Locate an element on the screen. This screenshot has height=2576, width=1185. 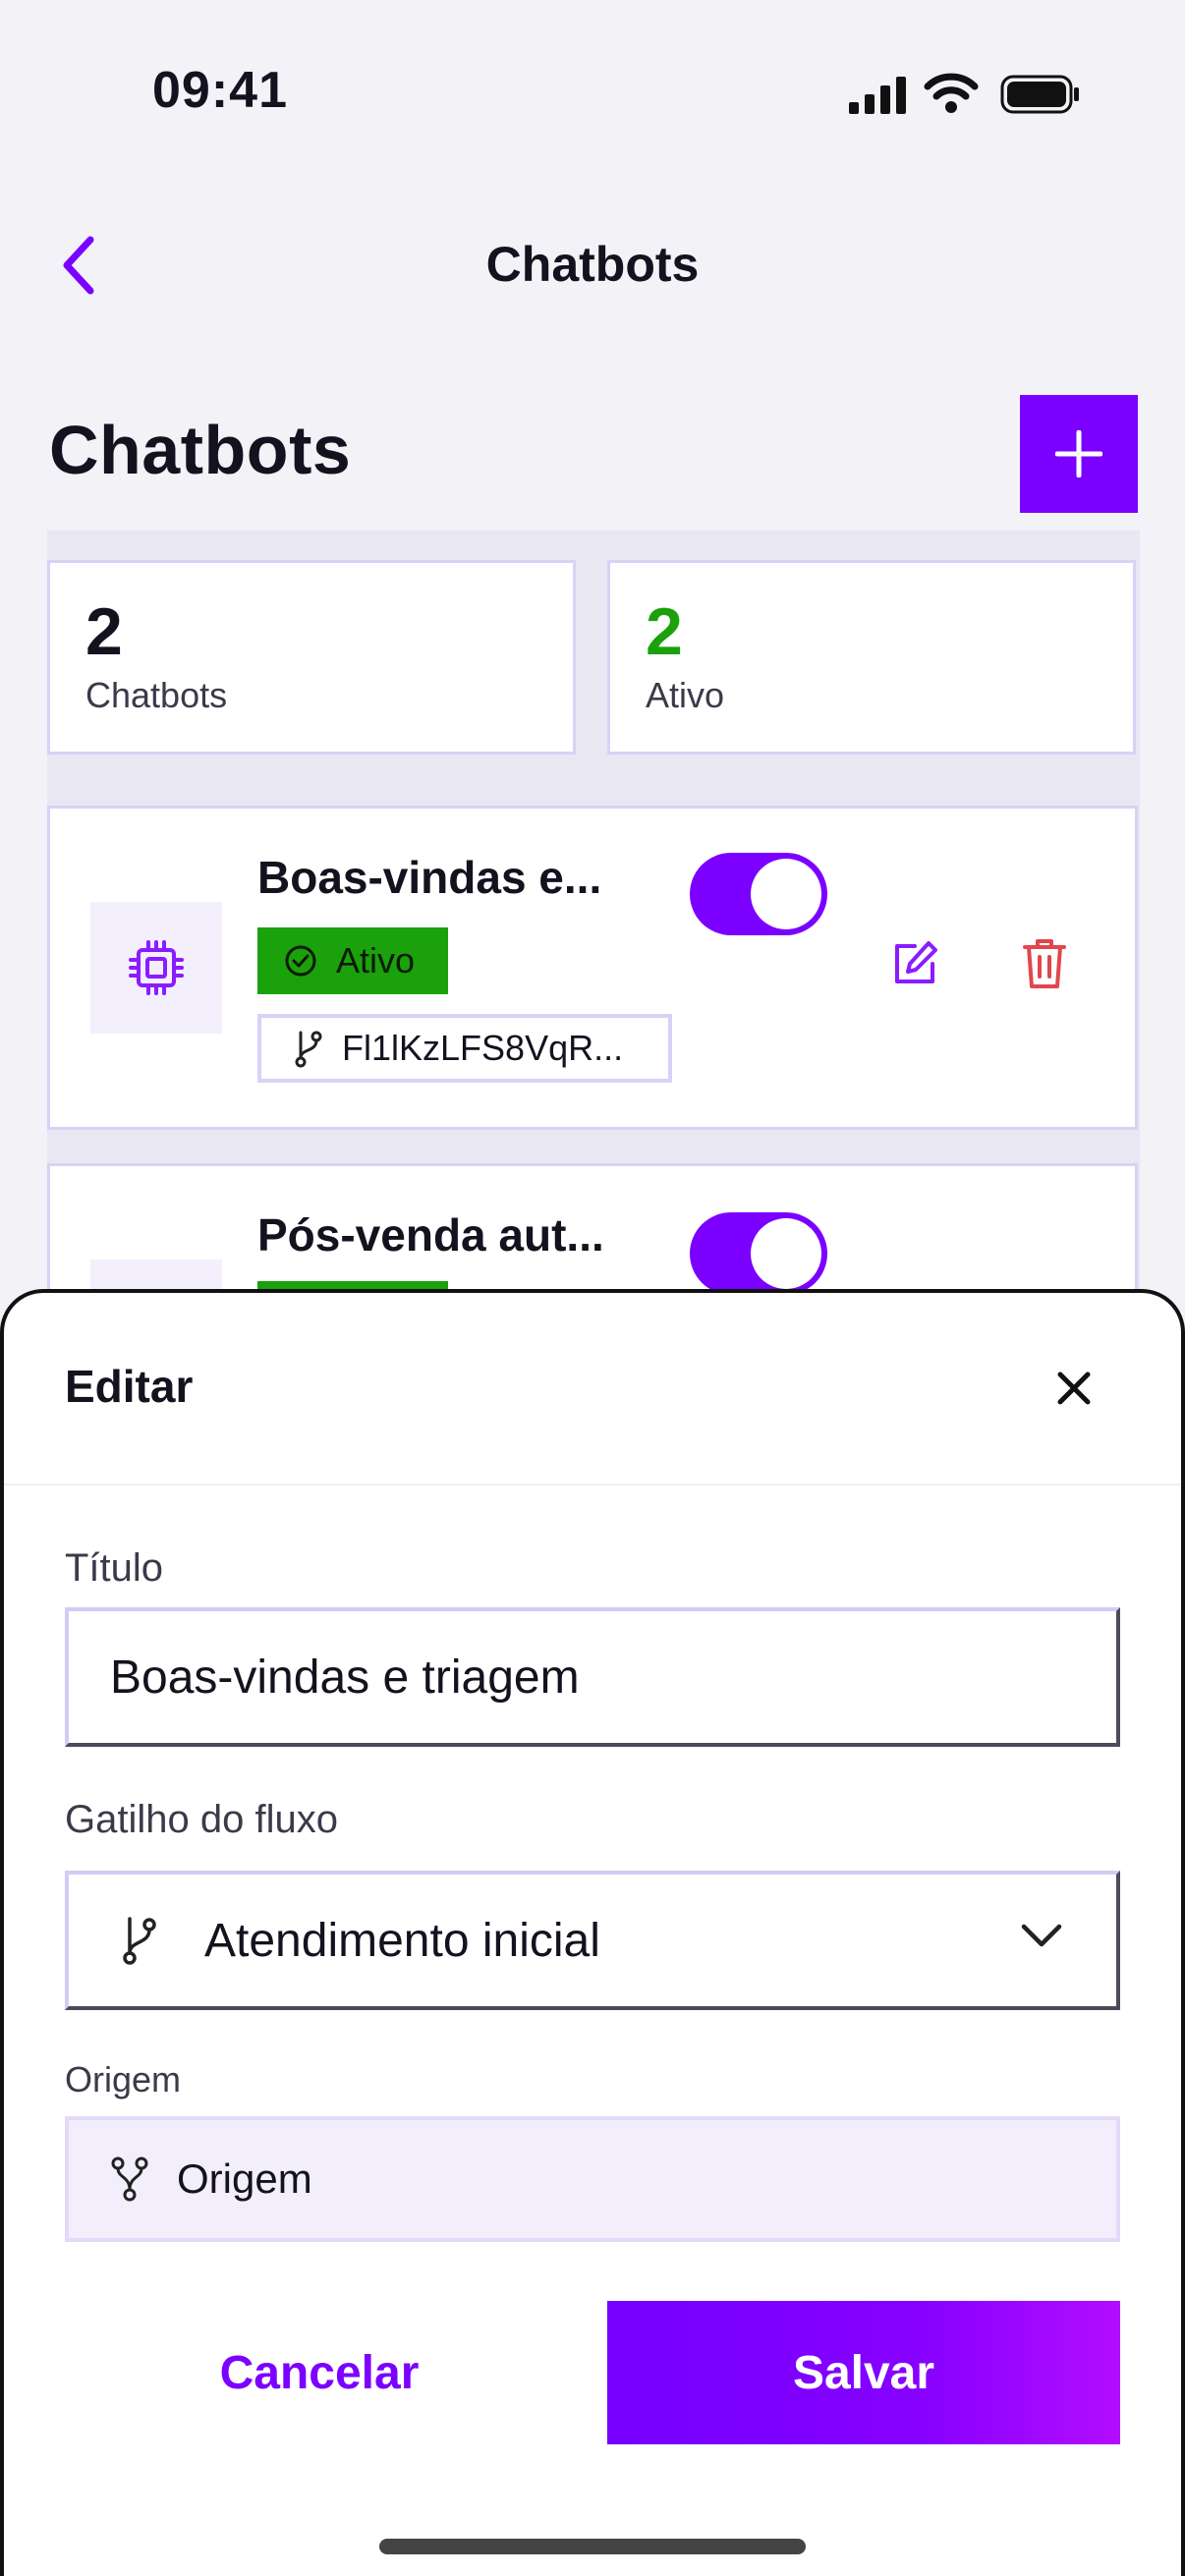
origin-field: Origem is located at coordinates (592, 2179).